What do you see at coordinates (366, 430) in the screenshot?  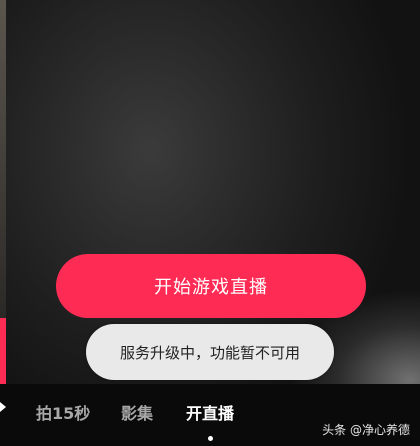 I see `watermark: 头条 @净心养德` at bounding box center [366, 430].